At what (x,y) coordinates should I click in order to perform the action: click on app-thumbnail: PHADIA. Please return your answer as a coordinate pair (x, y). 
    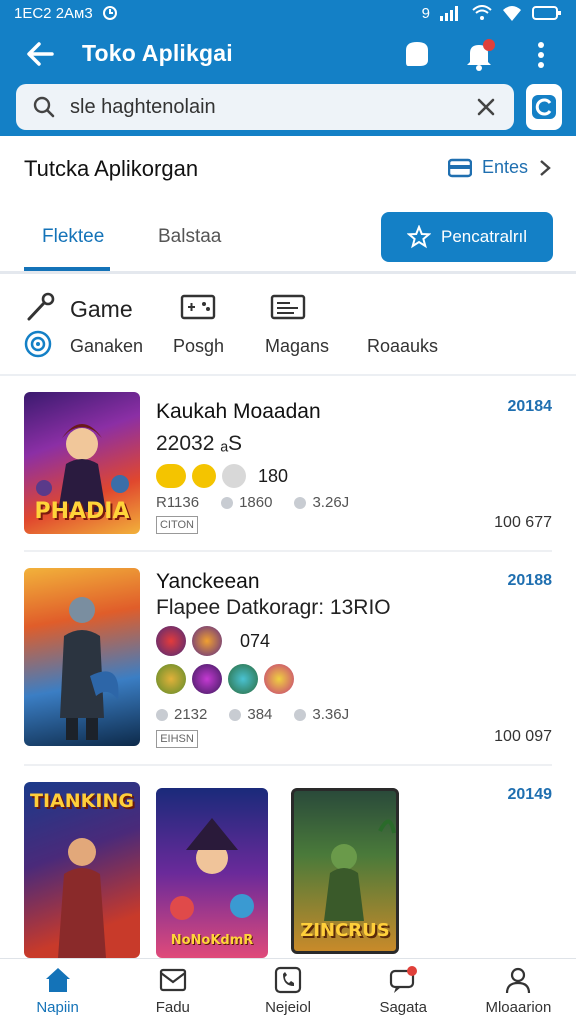
    Looking at the image, I should click on (82, 463).